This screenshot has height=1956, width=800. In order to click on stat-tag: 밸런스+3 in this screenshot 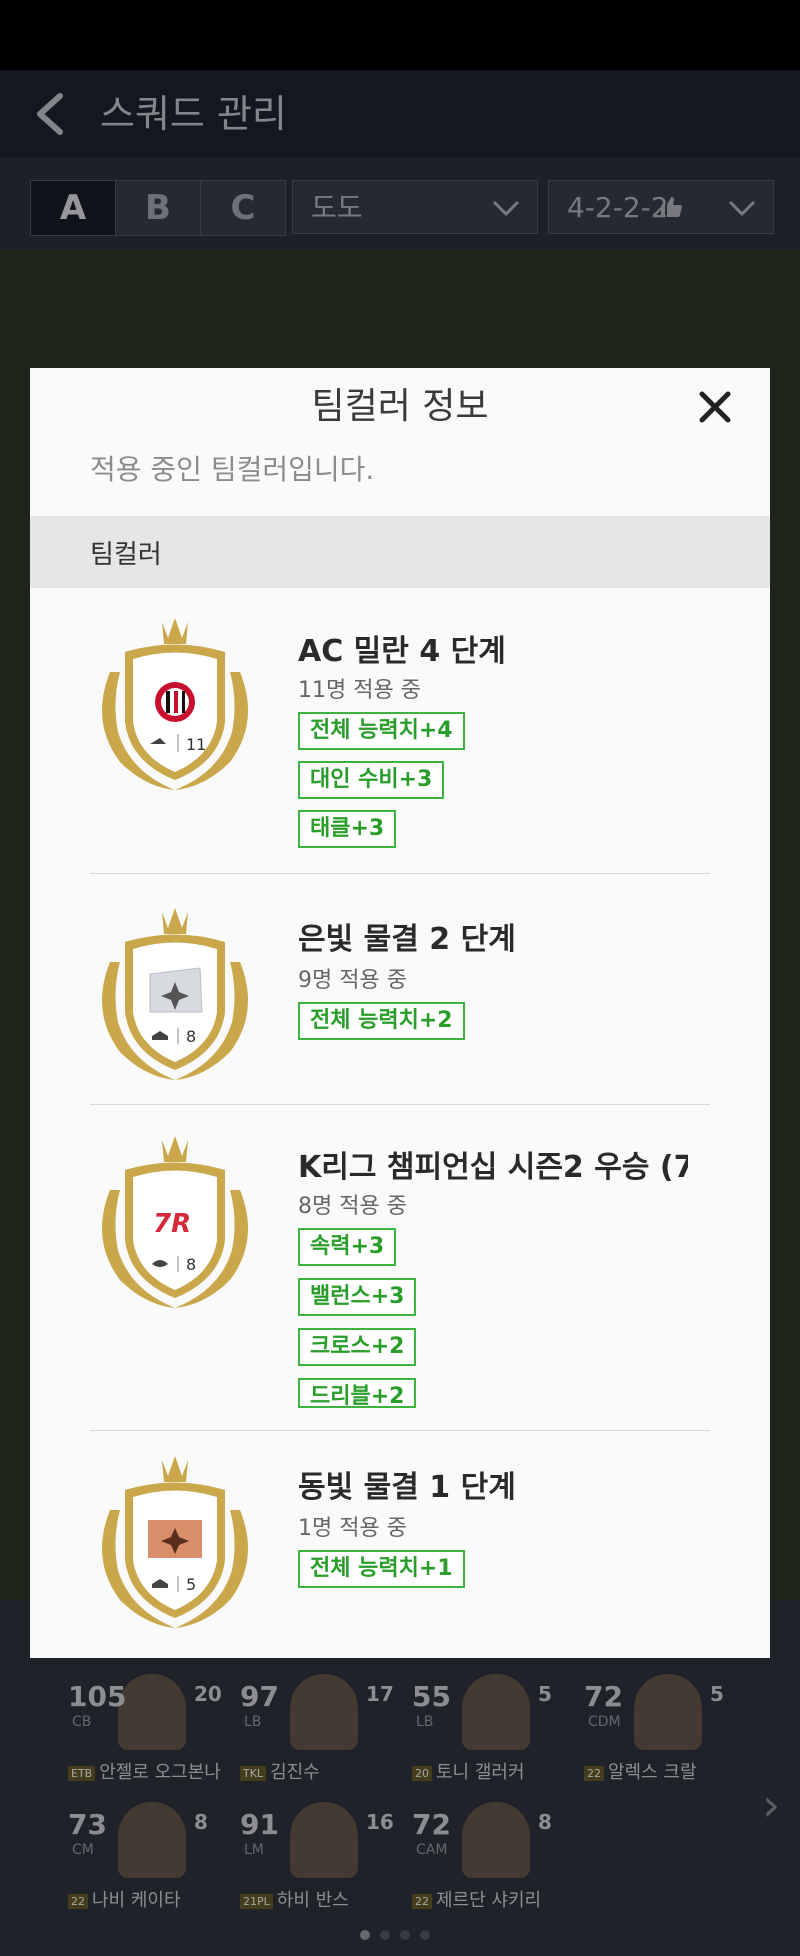, I will do `click(357, 1297)`.